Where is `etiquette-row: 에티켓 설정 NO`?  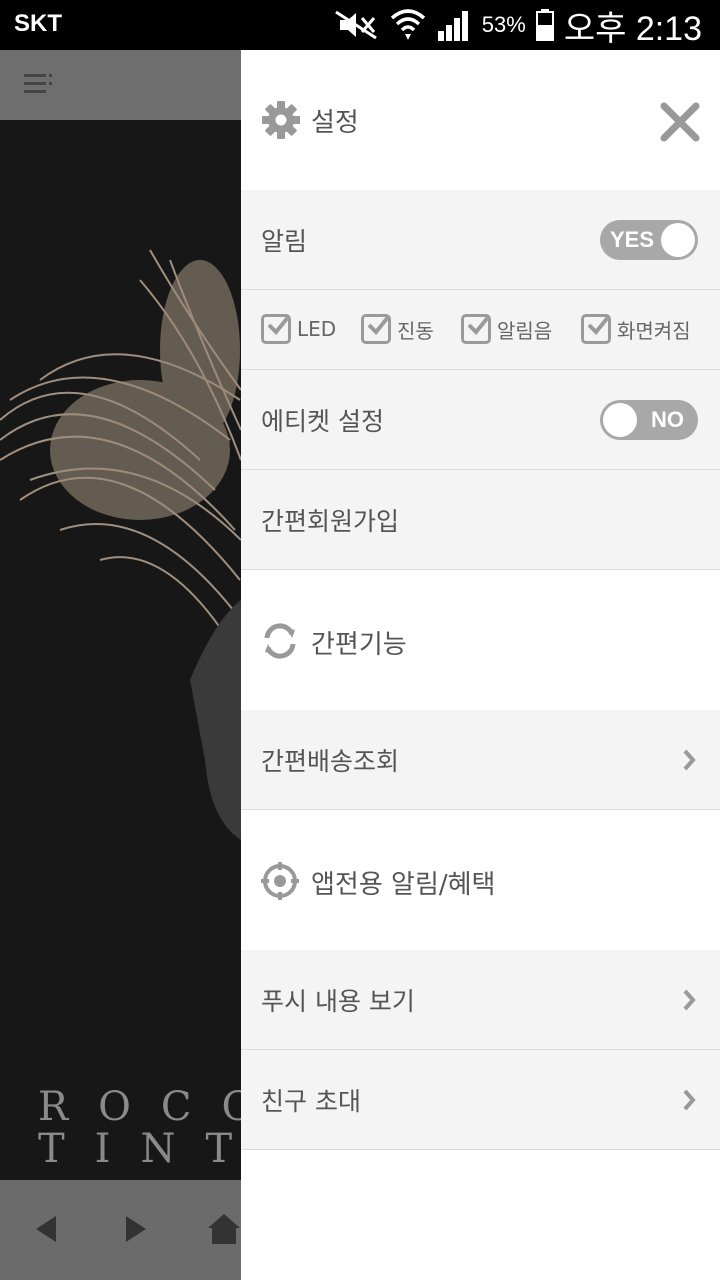
etiquette-row: 에티켓 설정 NO is located at coordinates (480, 420).